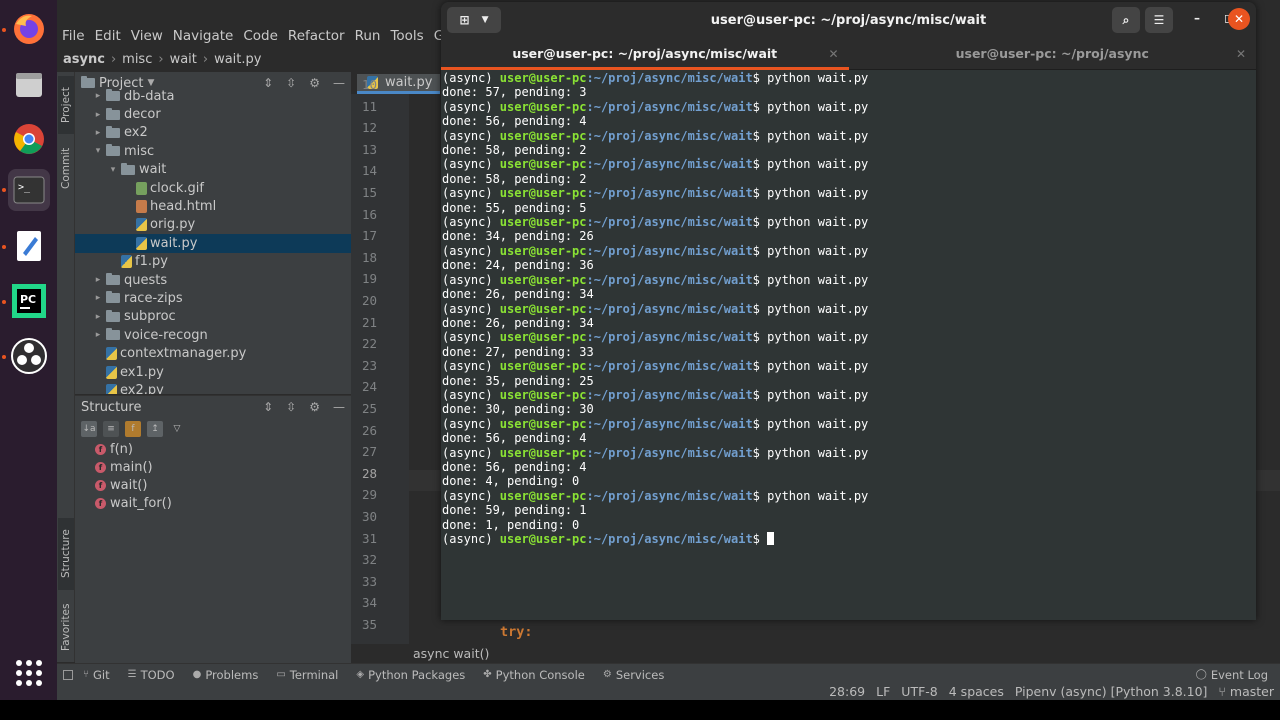 The image size is (1280, 720). What do you see at coordinates (183, 59) in the screenshot?
I see `crumb-wait: wait` at bounding box center [183, 59].